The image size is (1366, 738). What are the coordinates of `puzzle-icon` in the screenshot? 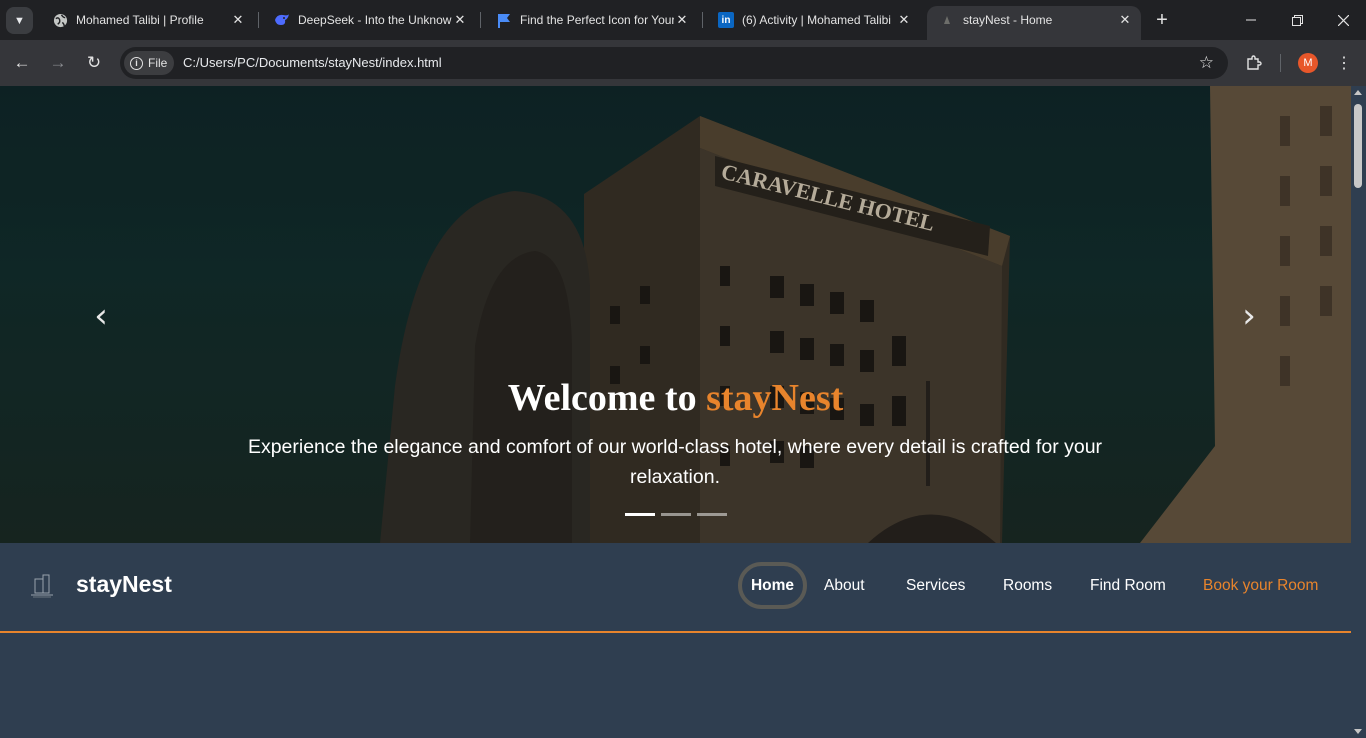 It's located at (1254, 62).